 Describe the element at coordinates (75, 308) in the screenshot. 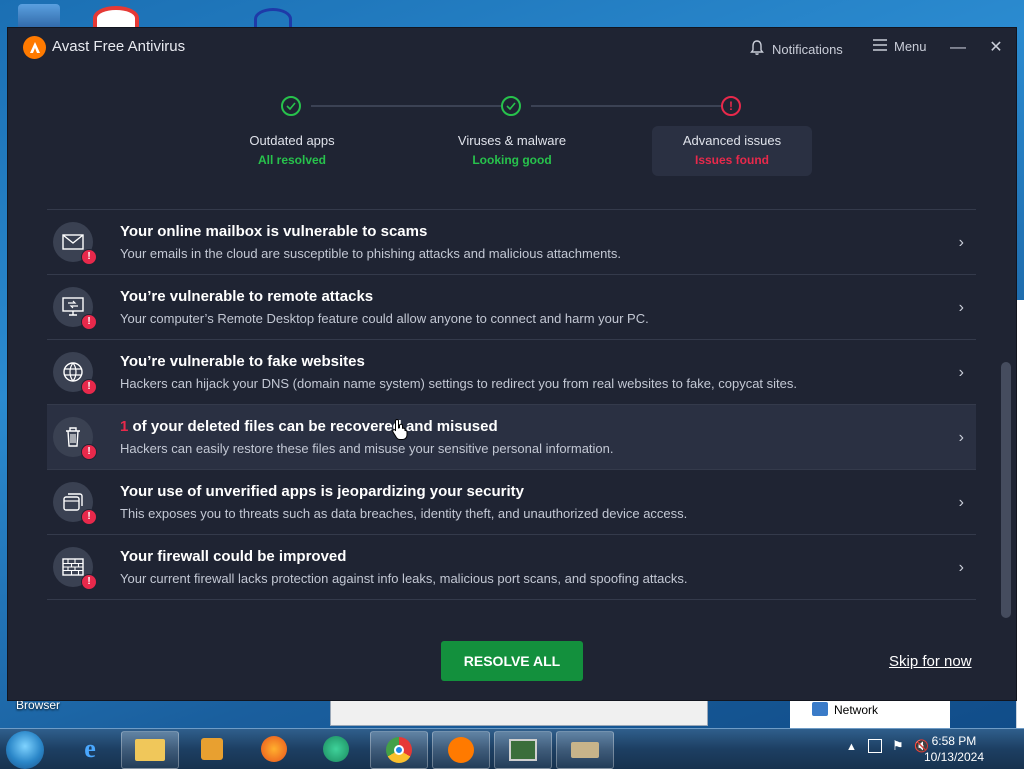

I see `remote-desktop-icon: !` at that location.